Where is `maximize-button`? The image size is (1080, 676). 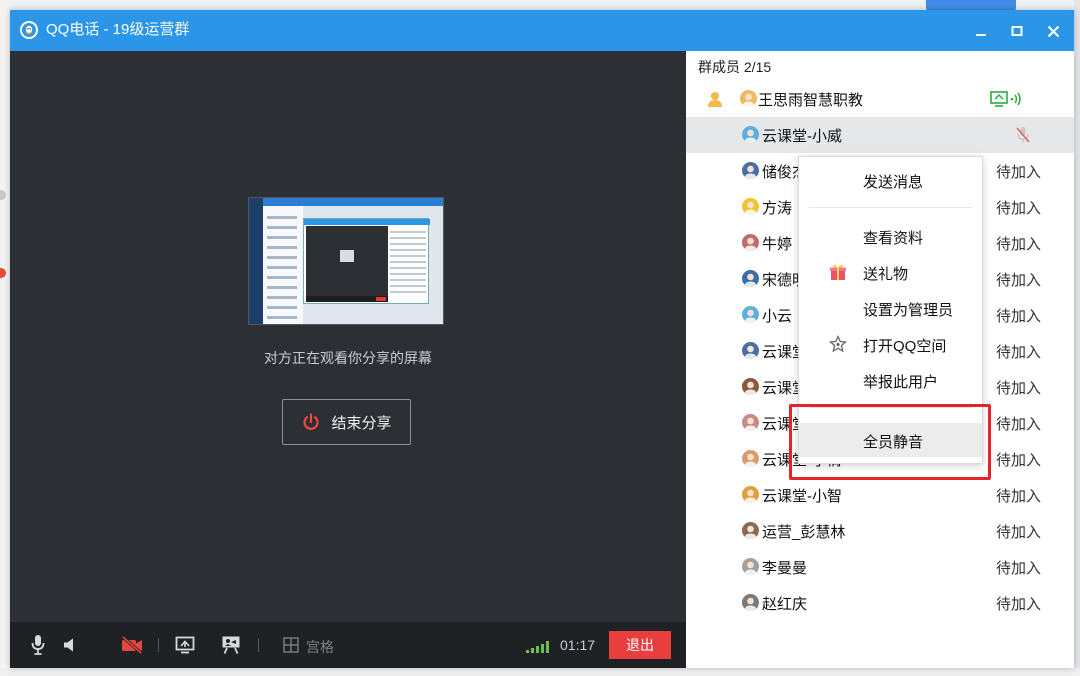
maximize-button is located at coordinates (1017, 31).